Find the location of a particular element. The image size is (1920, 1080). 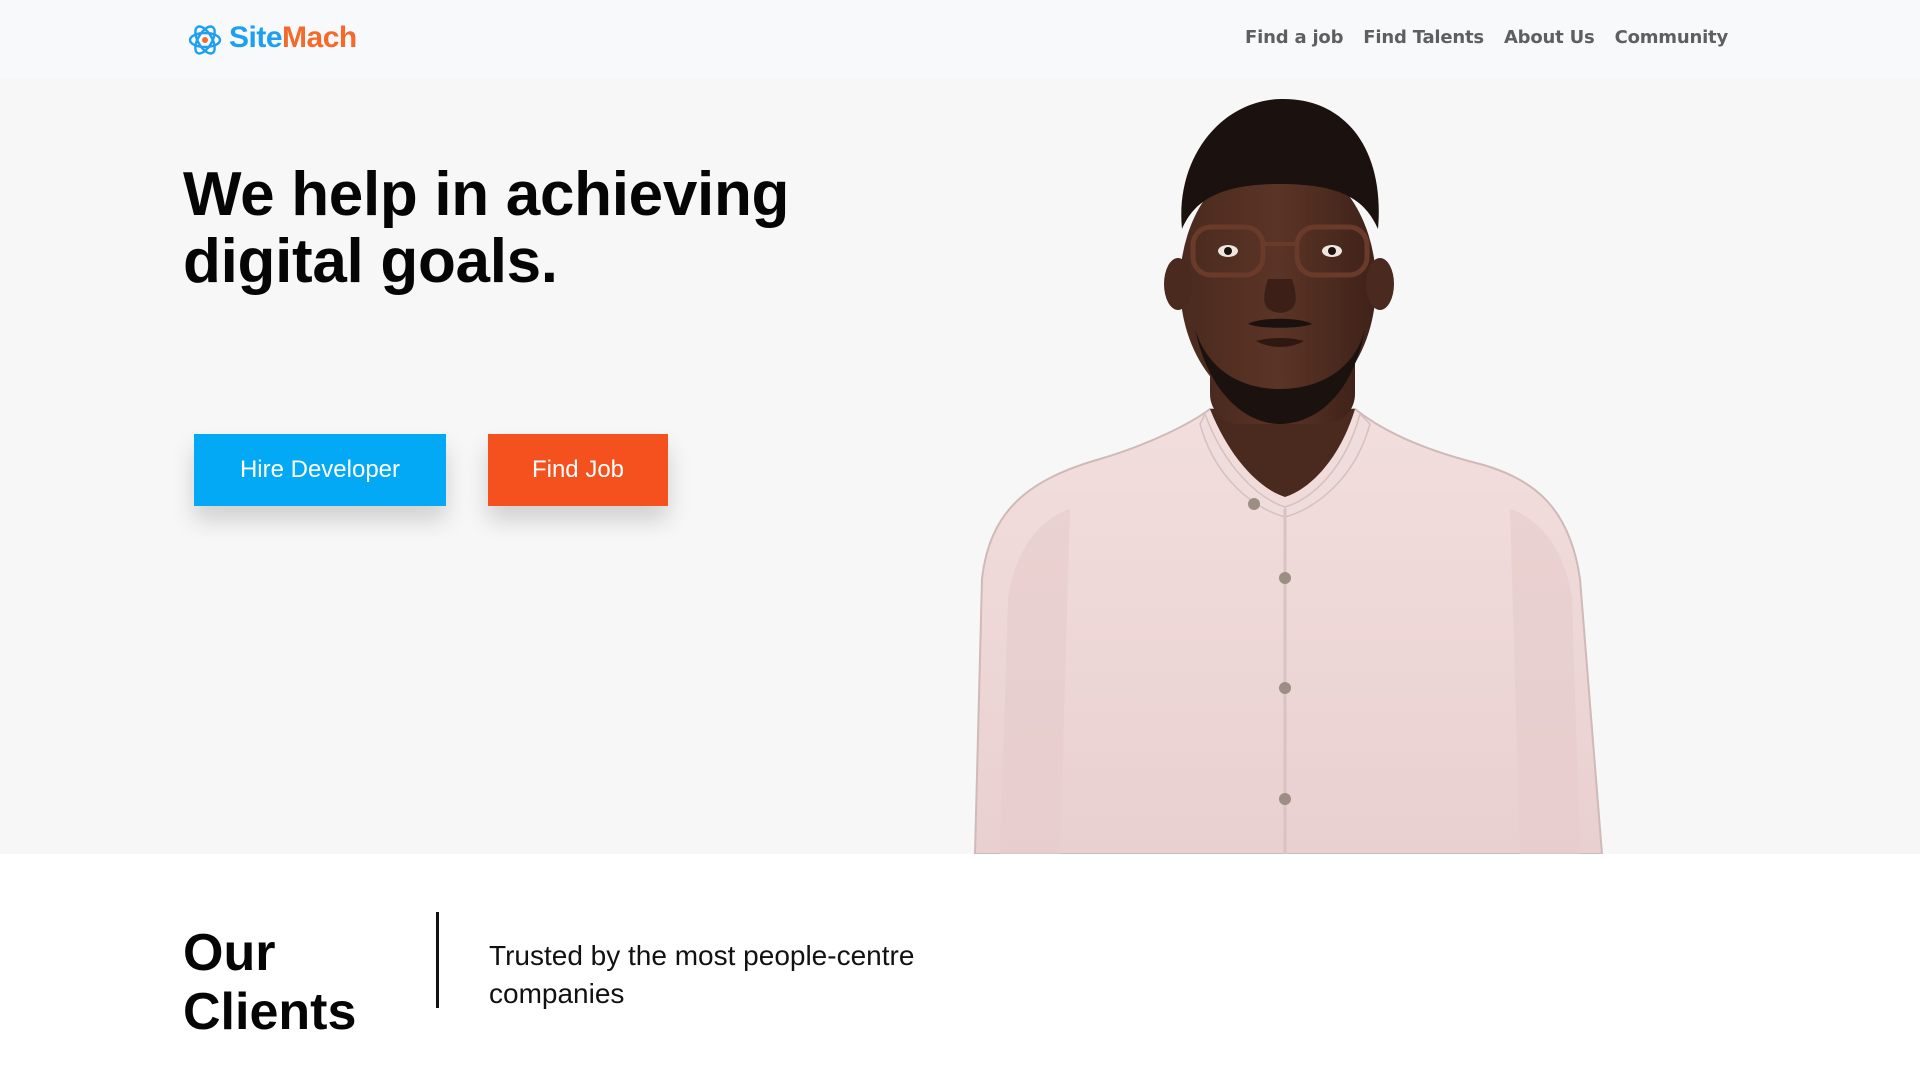

brand-name: SiteMach is located at coordinates (293, 37).